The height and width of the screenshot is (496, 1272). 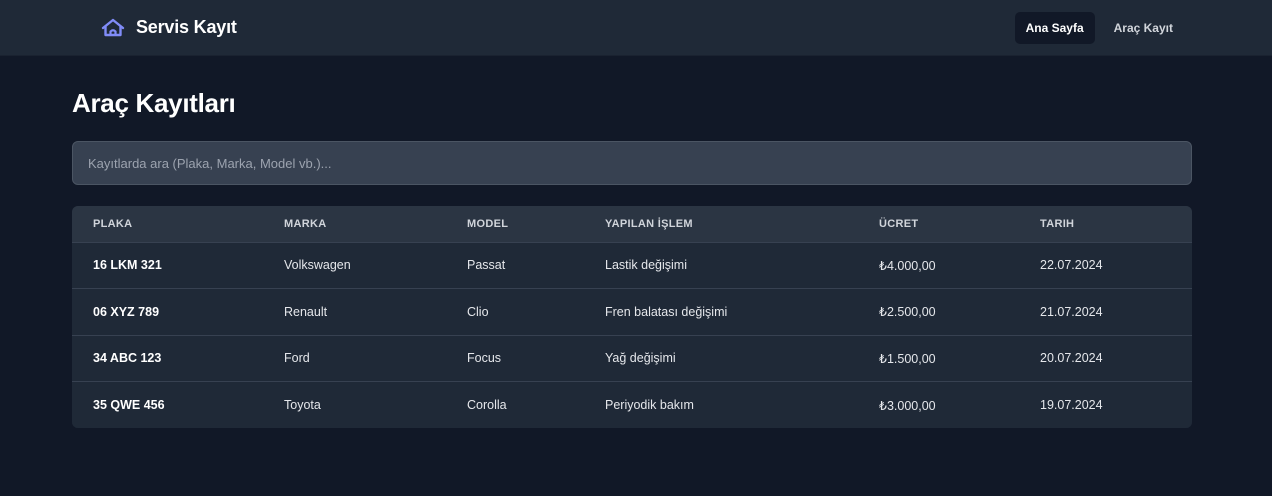 I want to click on cell-fee: ₺2.500,00, so click(x=907, y=312).